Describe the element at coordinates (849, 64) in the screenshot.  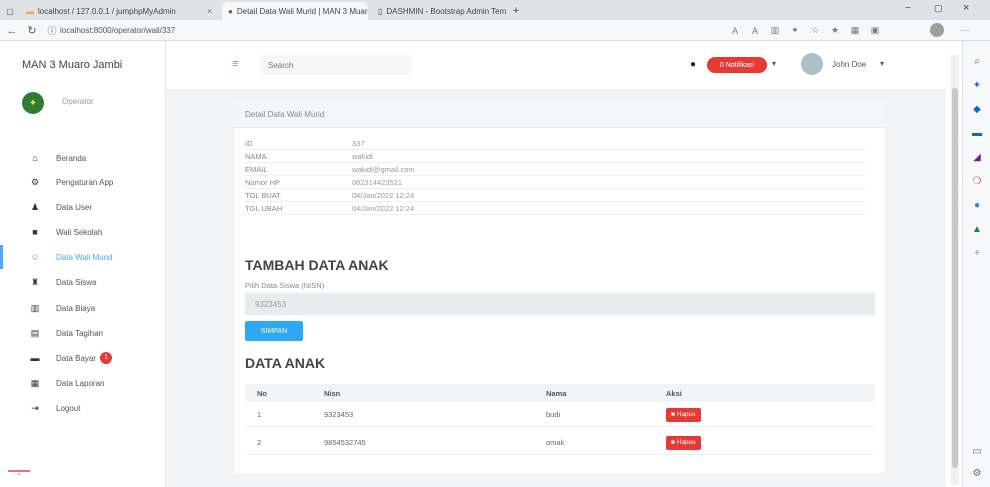
I see `user-name: John Doe` at that location.